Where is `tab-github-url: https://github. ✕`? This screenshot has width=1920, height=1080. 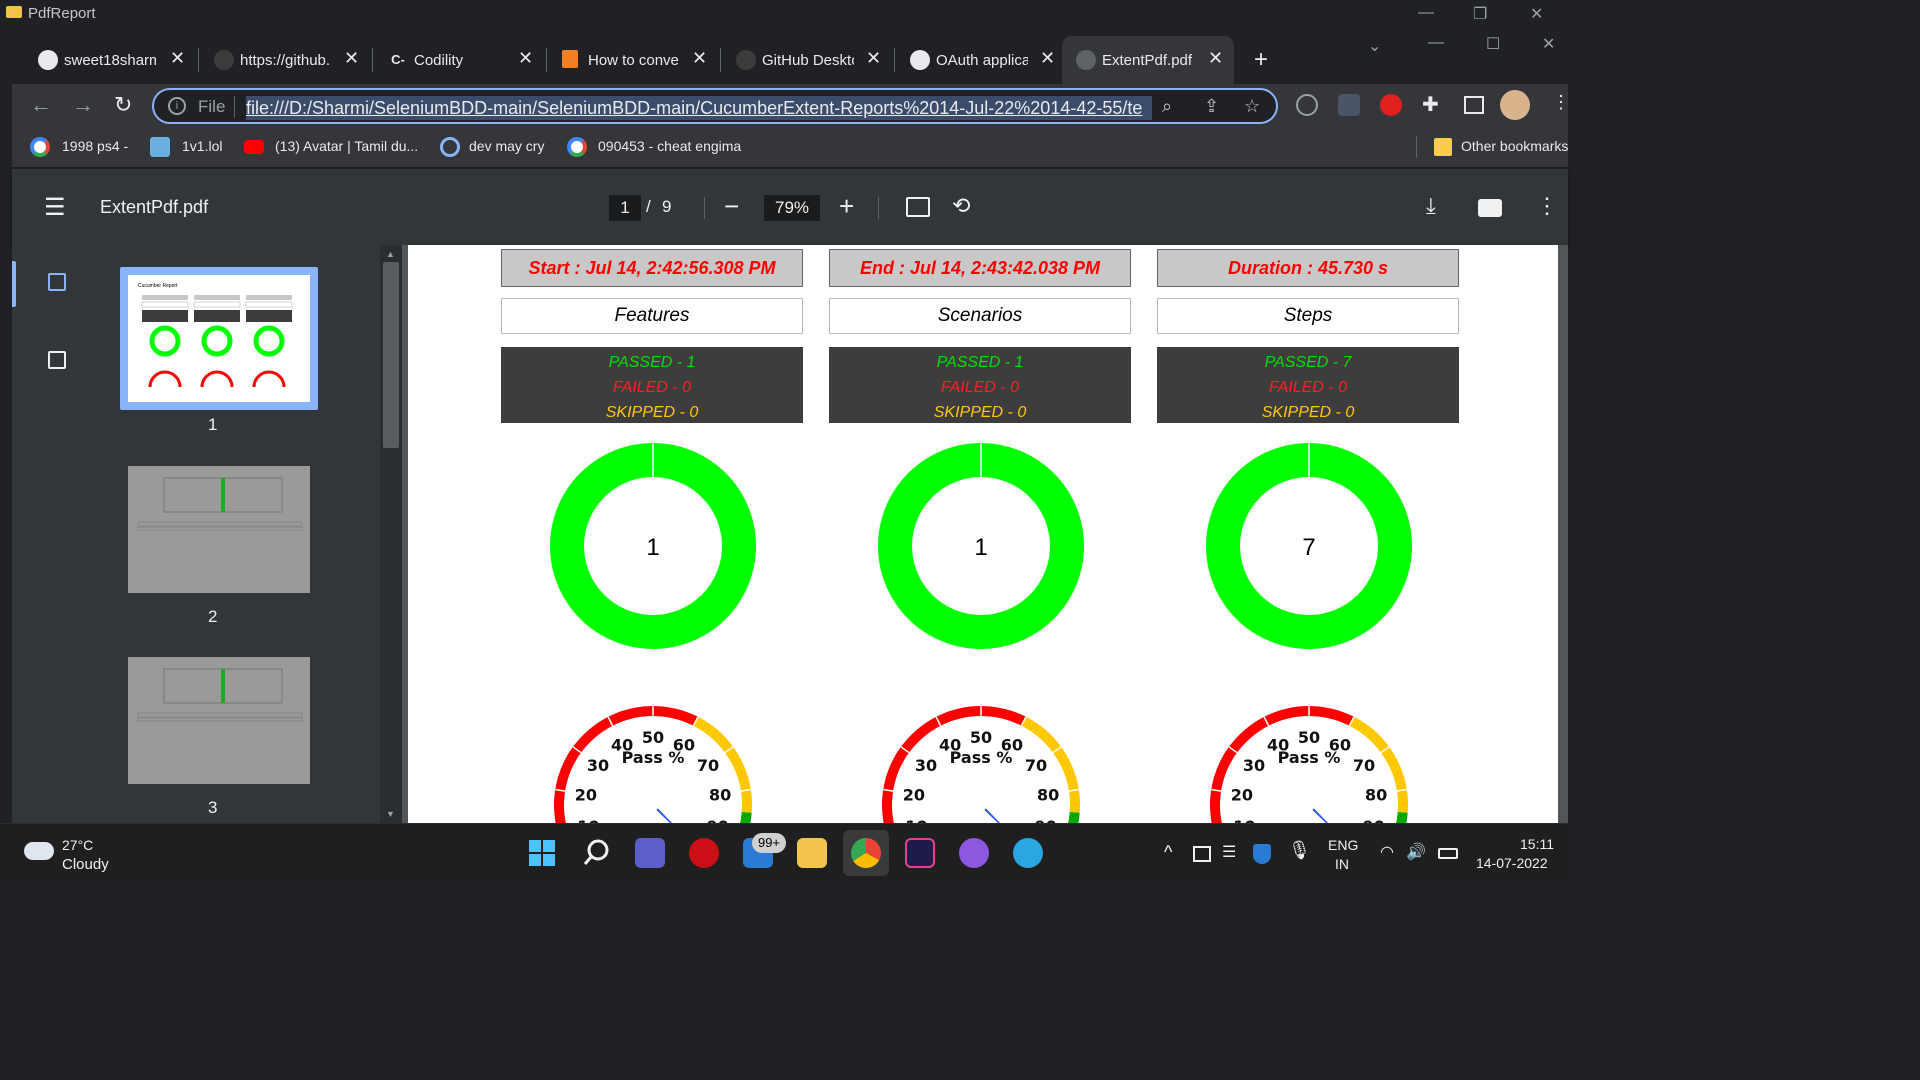 tab-github-url: https://github. ✕ is located at coordinates (286, 60).